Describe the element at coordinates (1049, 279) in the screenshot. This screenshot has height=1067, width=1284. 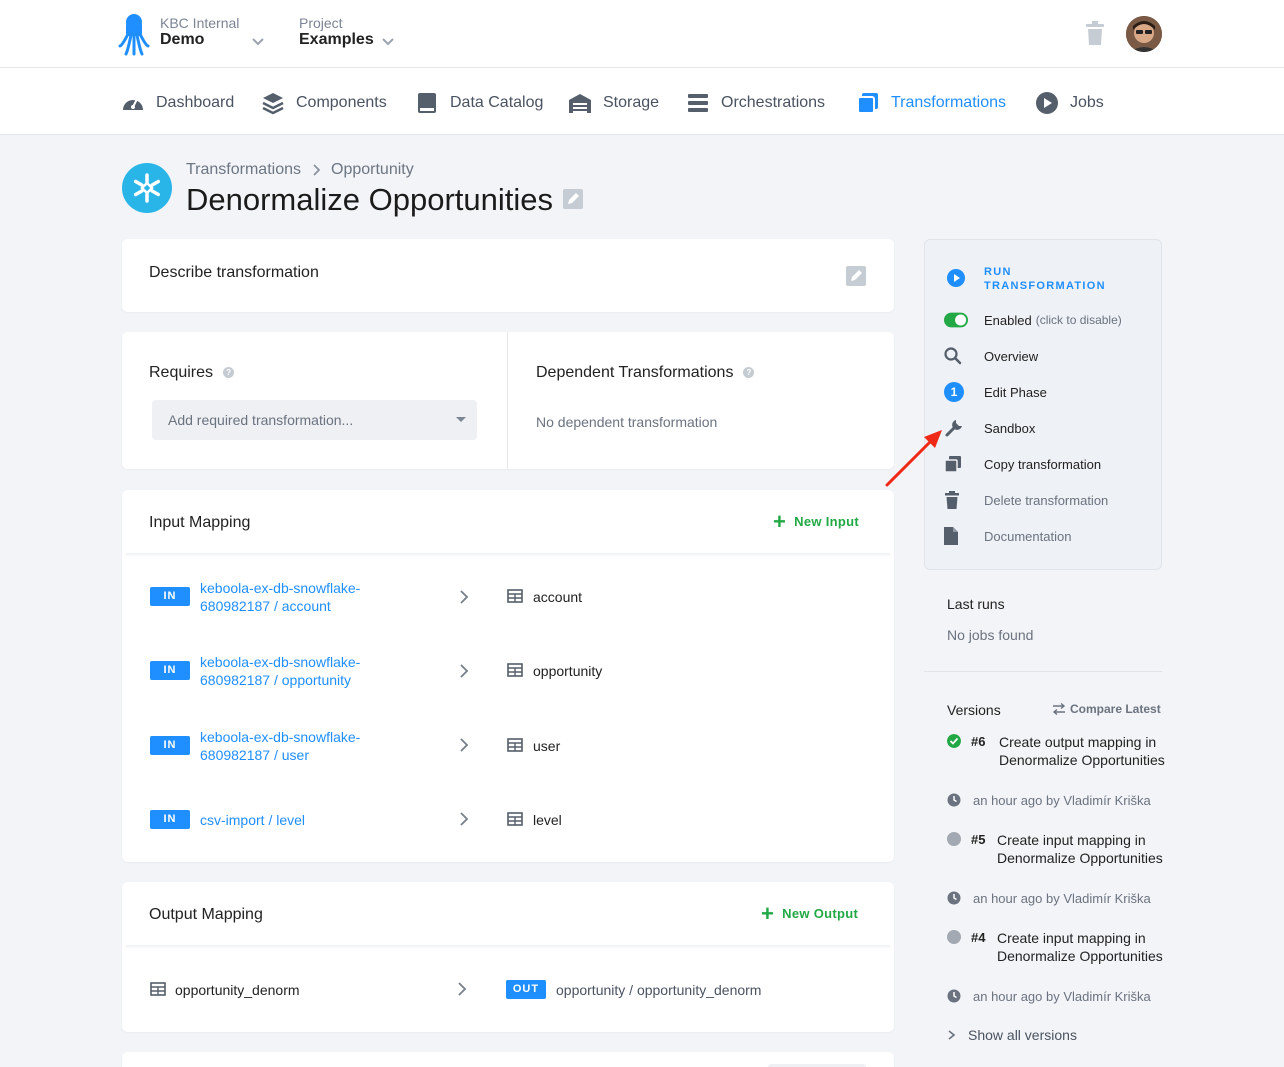
I see `run-transformation-button: RUN TRANSFORMATION` at that location.